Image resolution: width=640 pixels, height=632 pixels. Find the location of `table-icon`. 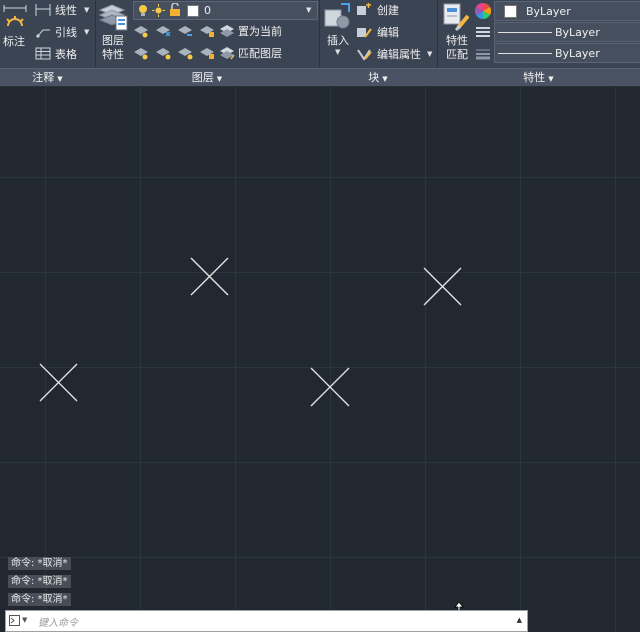

table-icon is located at coordinates (43, 53).